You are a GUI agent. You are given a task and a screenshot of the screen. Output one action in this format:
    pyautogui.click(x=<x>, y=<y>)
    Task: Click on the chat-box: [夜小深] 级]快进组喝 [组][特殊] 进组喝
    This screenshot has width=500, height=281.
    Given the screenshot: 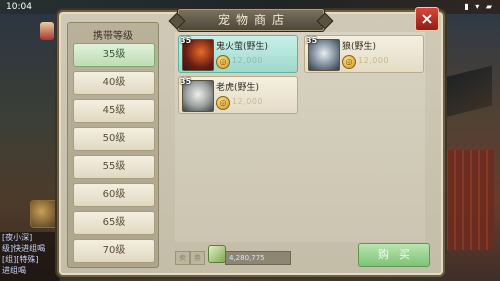 What is the action you would take?
    pyautogui.click(x=30, y=256)
    